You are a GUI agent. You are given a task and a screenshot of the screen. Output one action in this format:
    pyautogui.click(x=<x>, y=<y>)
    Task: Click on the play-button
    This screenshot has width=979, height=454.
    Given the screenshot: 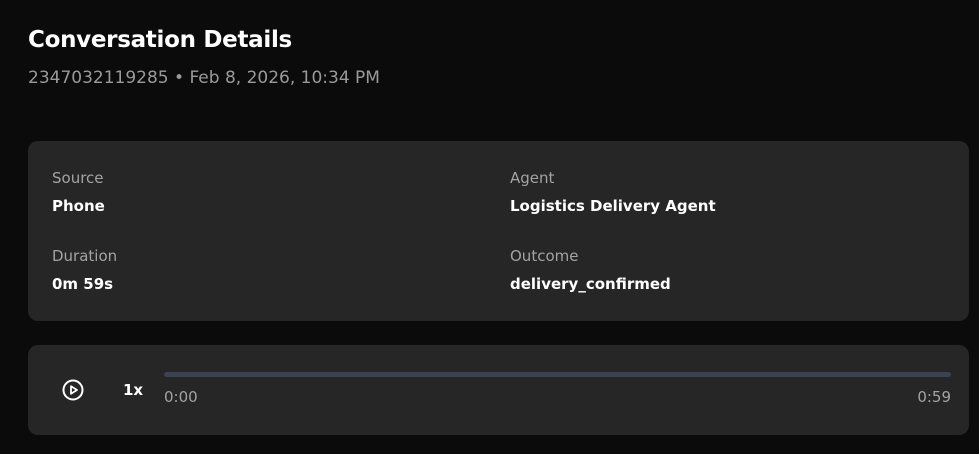 What is the action you would take?
    pyautogui.click(x=73, y=390)
    